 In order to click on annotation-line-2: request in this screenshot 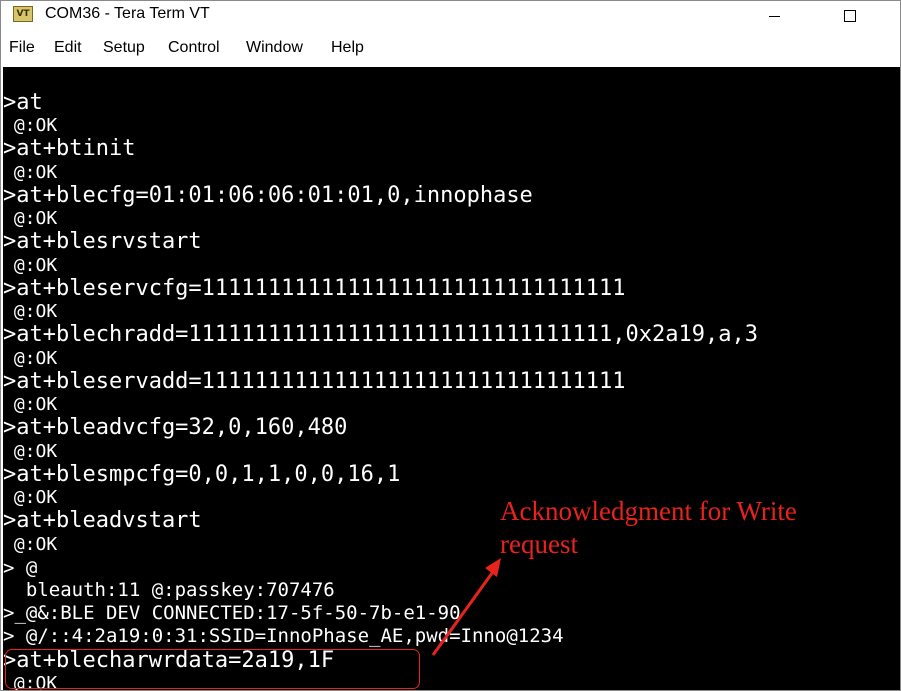, I will do `click(539, 544)`.